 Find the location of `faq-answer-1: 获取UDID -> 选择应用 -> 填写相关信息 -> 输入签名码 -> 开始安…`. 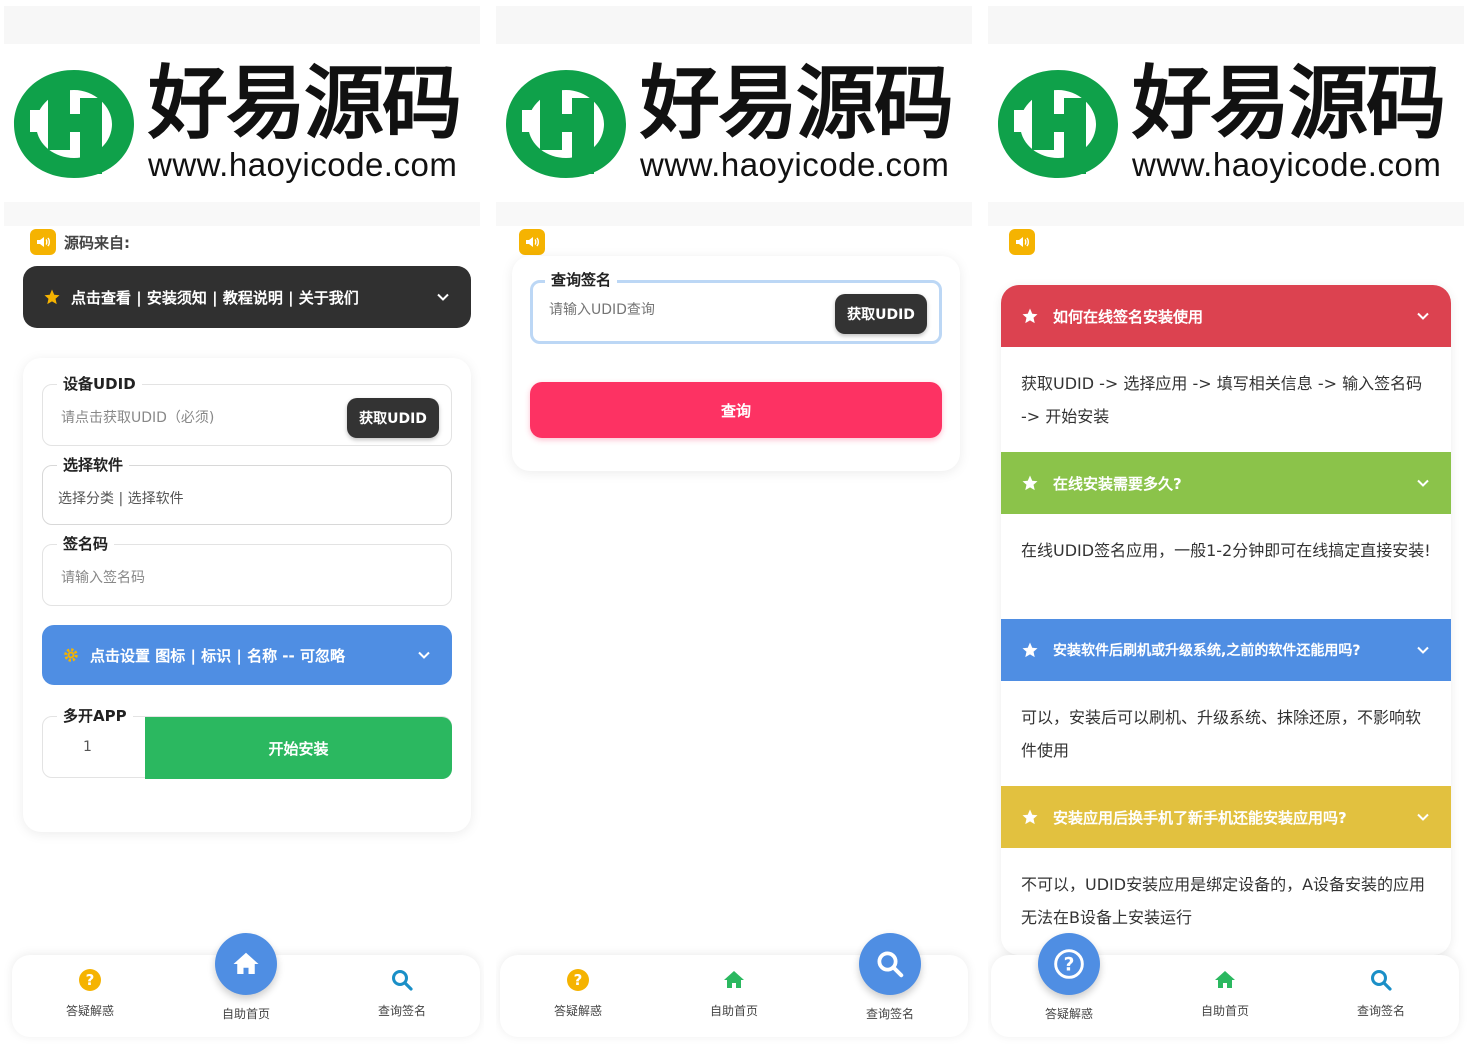

faq-answer-1: 获取UDID -> 选择应用 -> 填写相关信息 -> 输入签名码 -> 开始安… is located at coordinates (1222, 400).